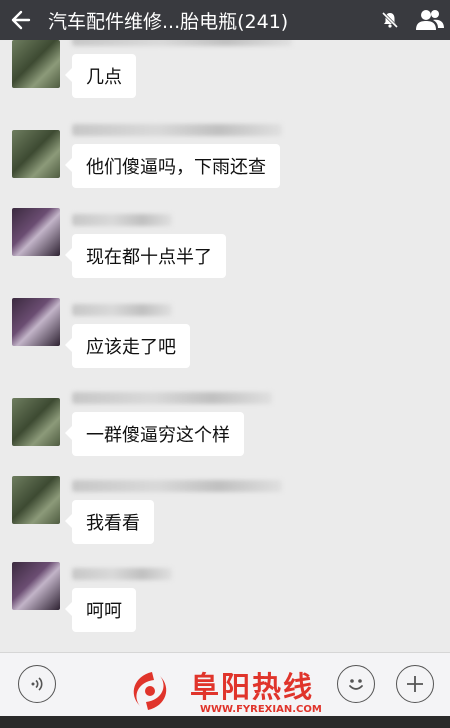 This screenshot has height=728, width=450. I want to click on members-button, so click(430, 20).